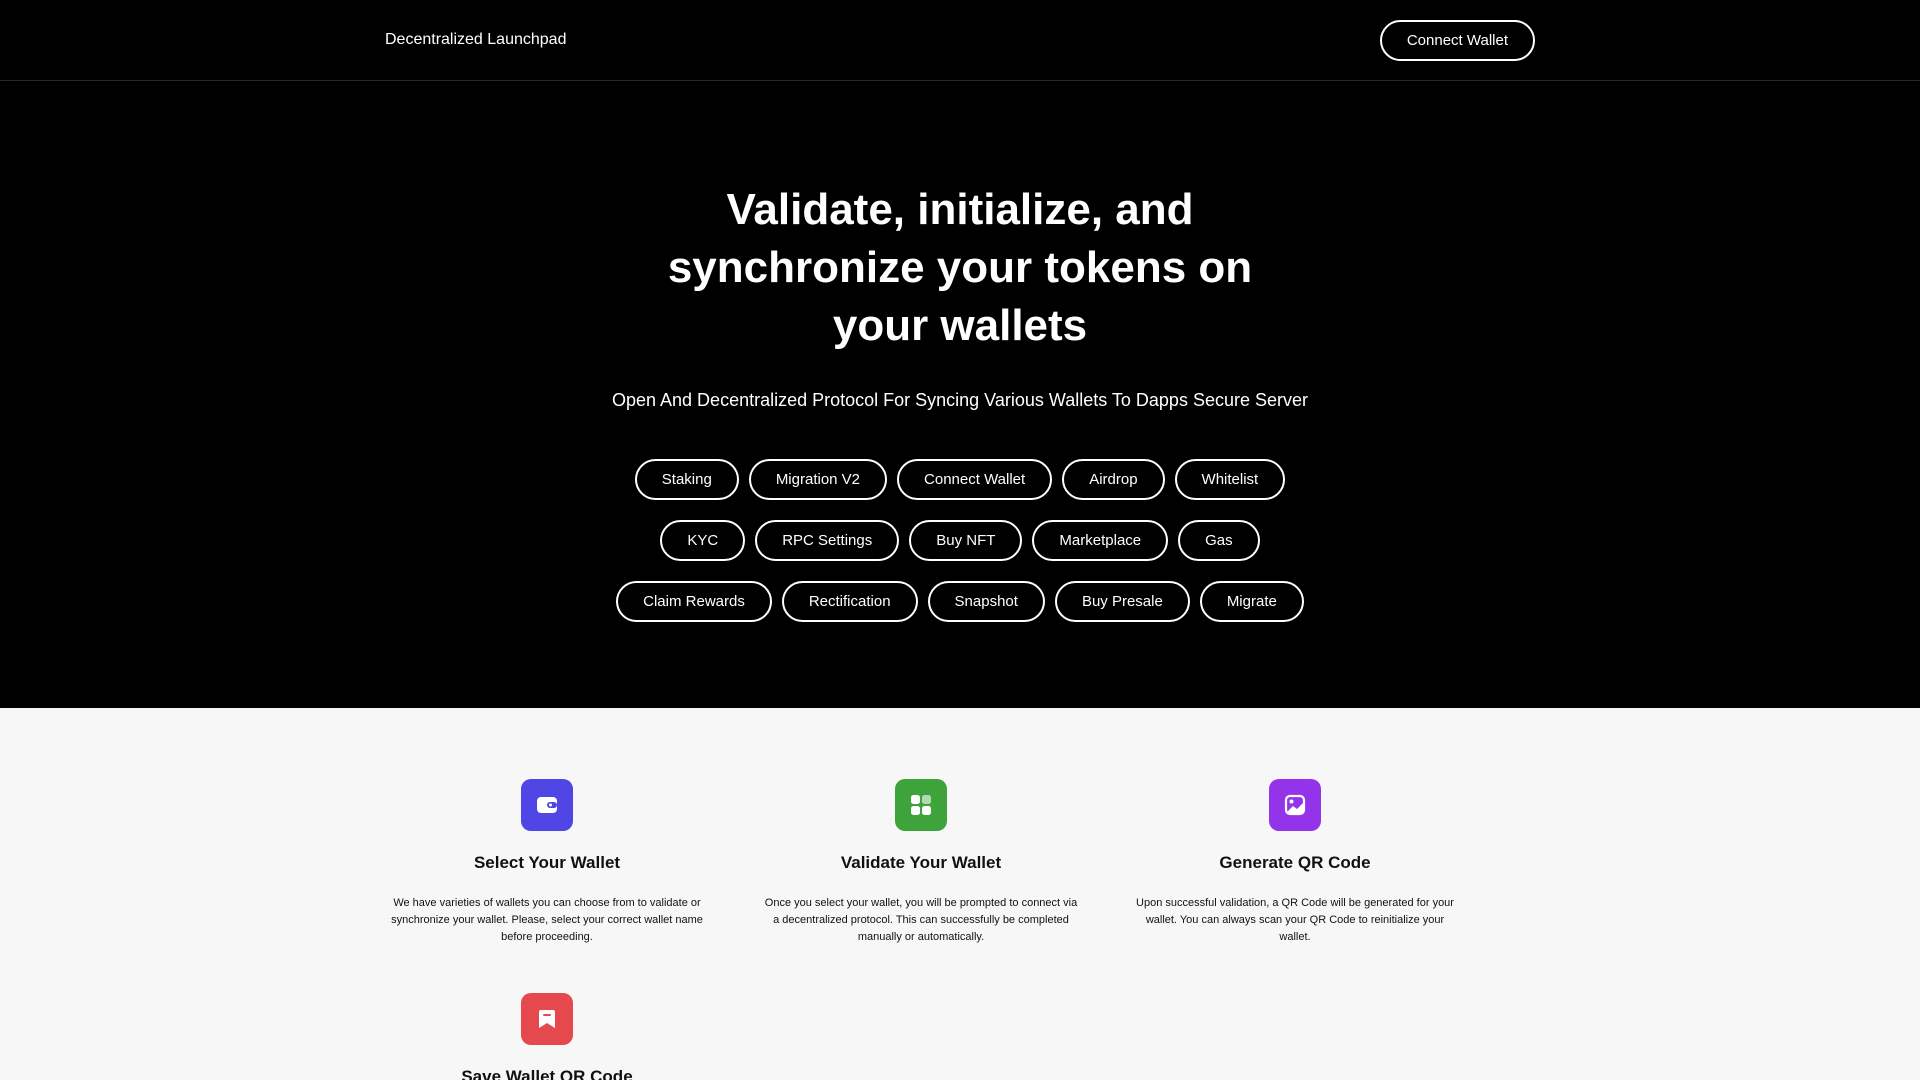 This screenshot has width=1920, height=1080. I want to click on pill-airdrop: Airdrop, so click(1113, 479).